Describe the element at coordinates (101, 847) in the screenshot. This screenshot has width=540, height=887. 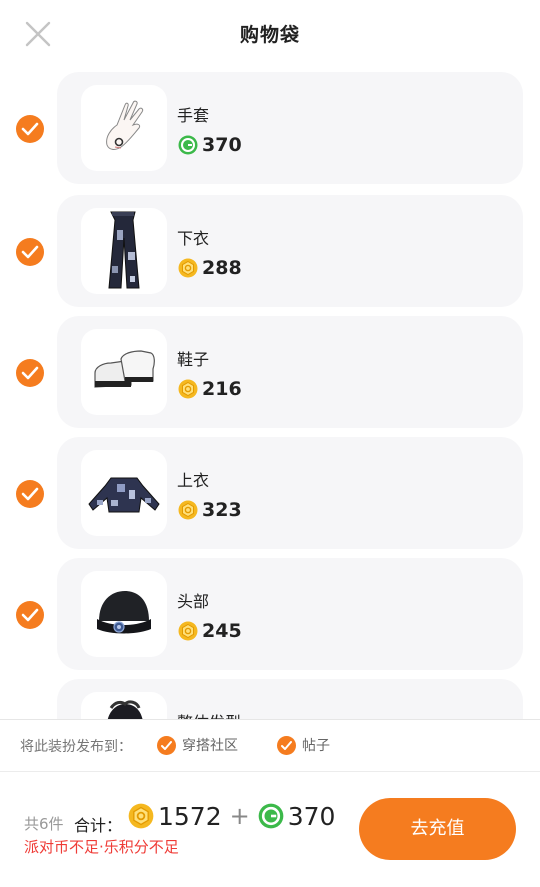
I see `insufficient-balance-warning: 派对币不足·乐积分不足` at that location.